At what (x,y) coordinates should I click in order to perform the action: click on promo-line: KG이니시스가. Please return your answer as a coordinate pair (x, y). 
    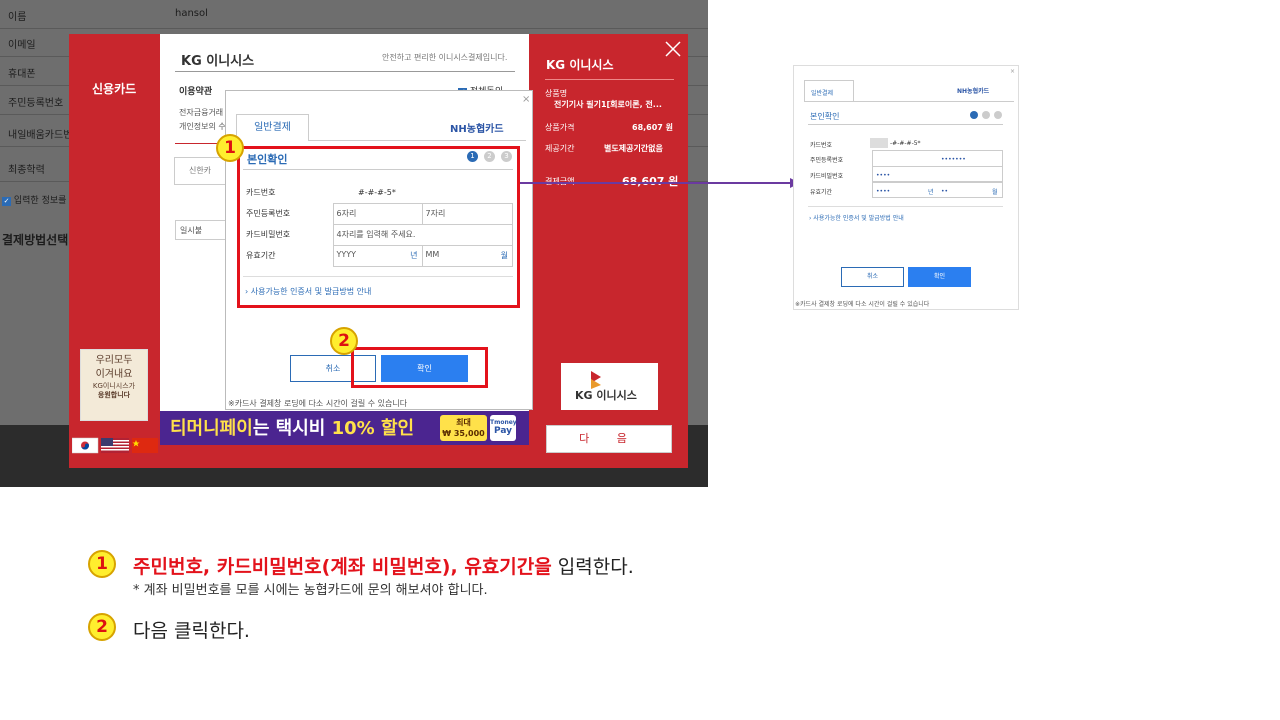
    Looking at the image, I should click on (114, 386).